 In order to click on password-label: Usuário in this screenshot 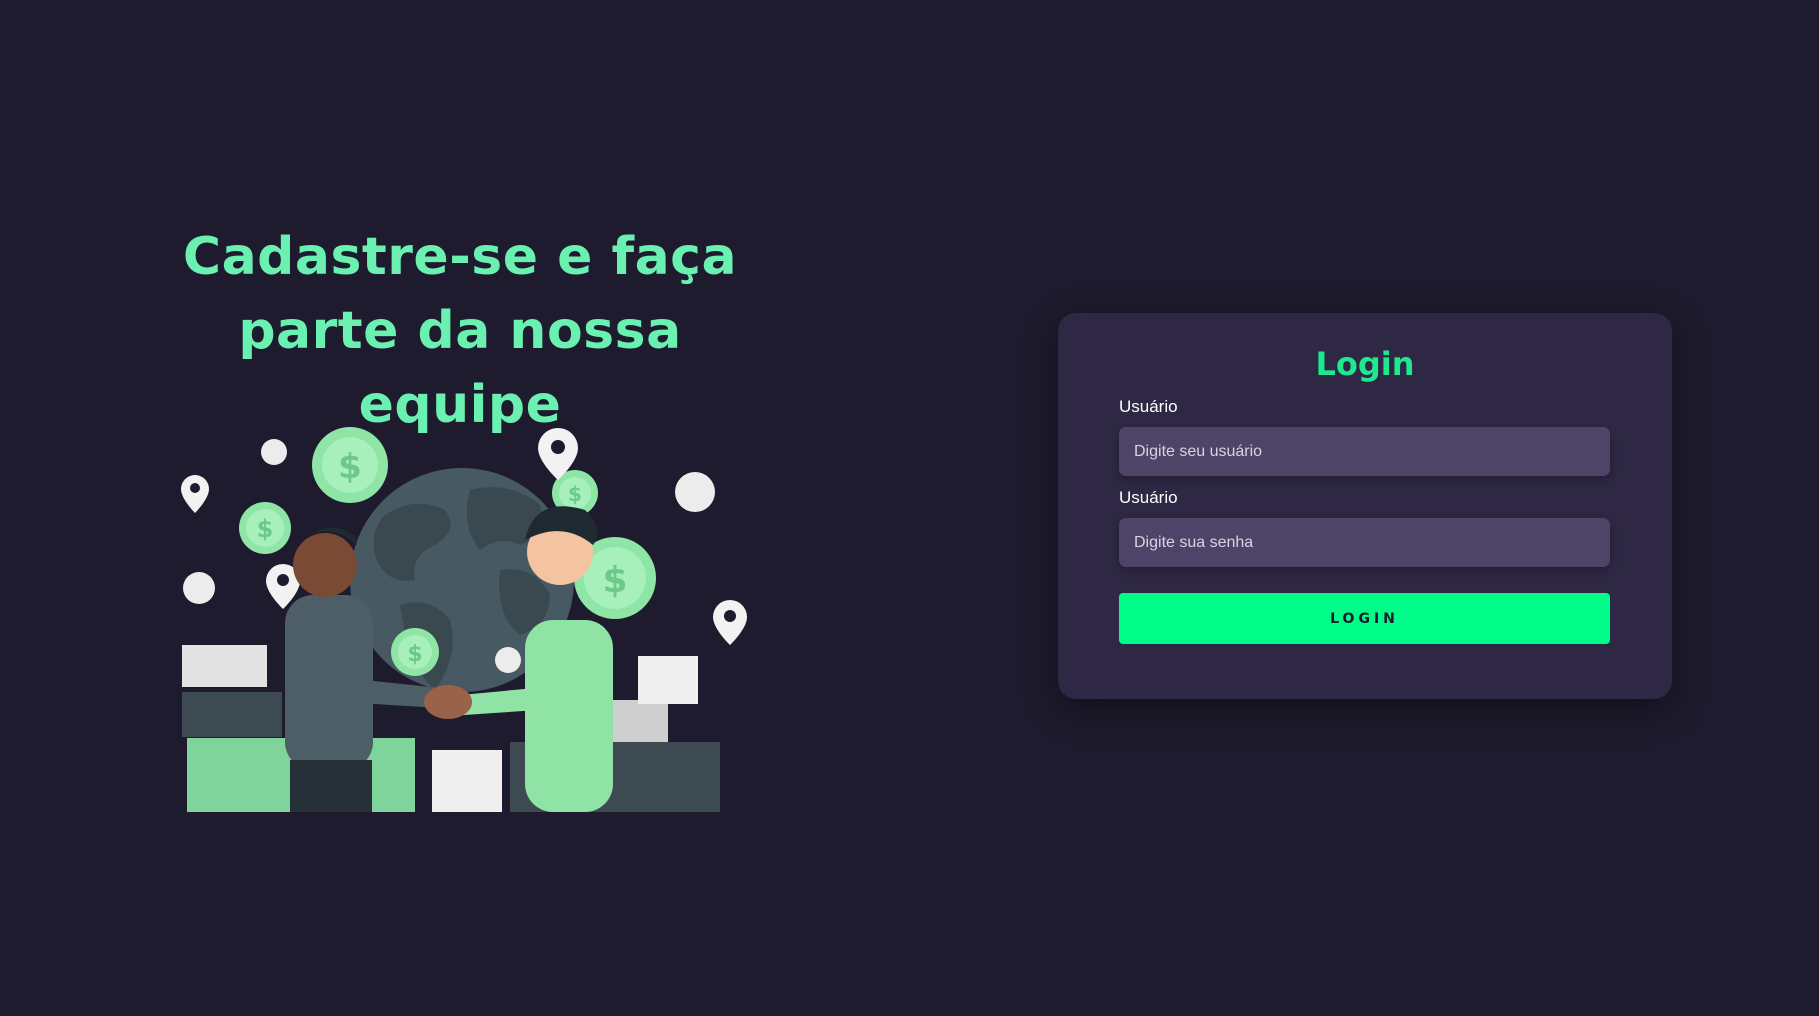, I will do `click(1148, 497)`.